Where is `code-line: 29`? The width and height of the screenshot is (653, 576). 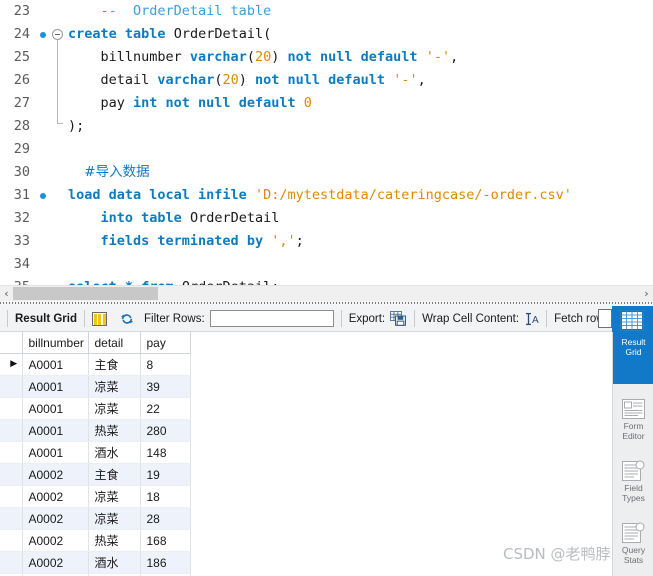
code-line: 29 is located at coordinates (326, 149).